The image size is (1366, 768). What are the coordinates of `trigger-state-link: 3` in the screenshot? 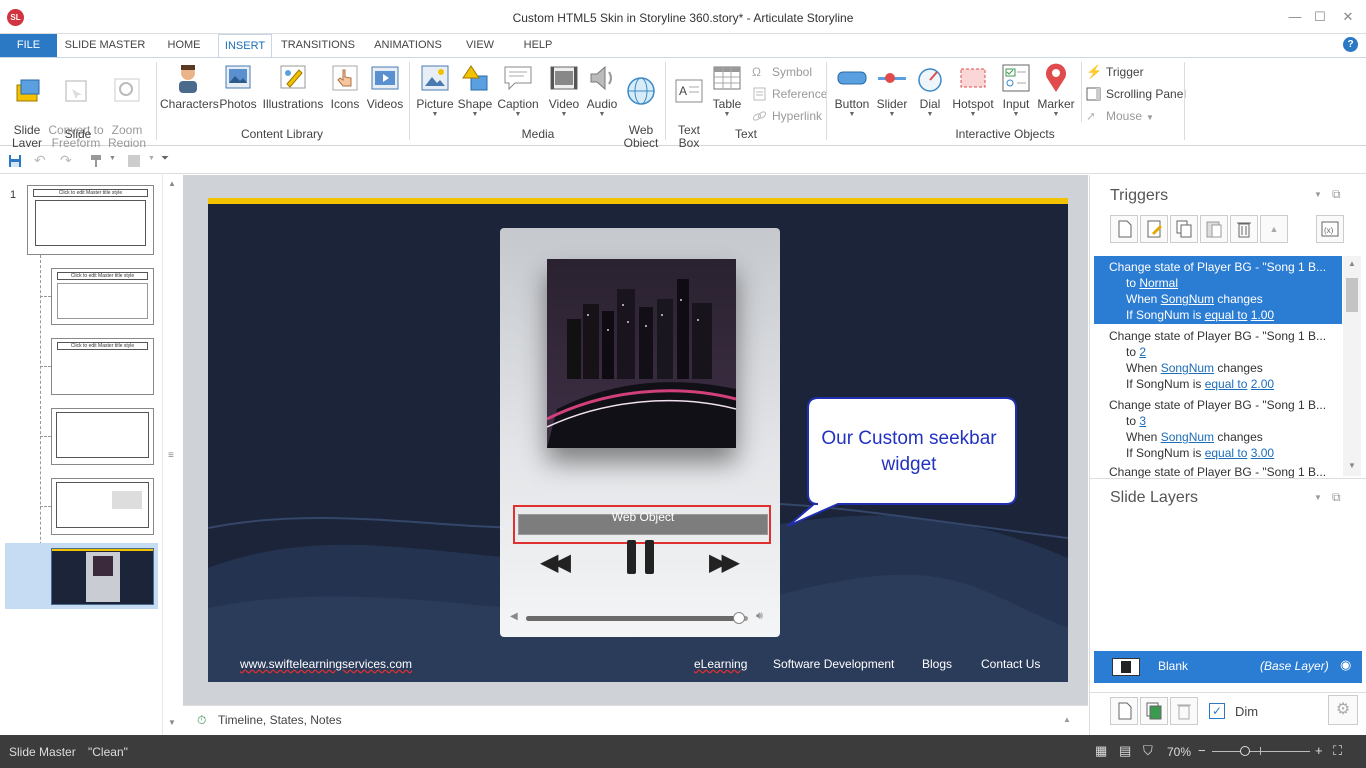 It's located at (1142, 421).